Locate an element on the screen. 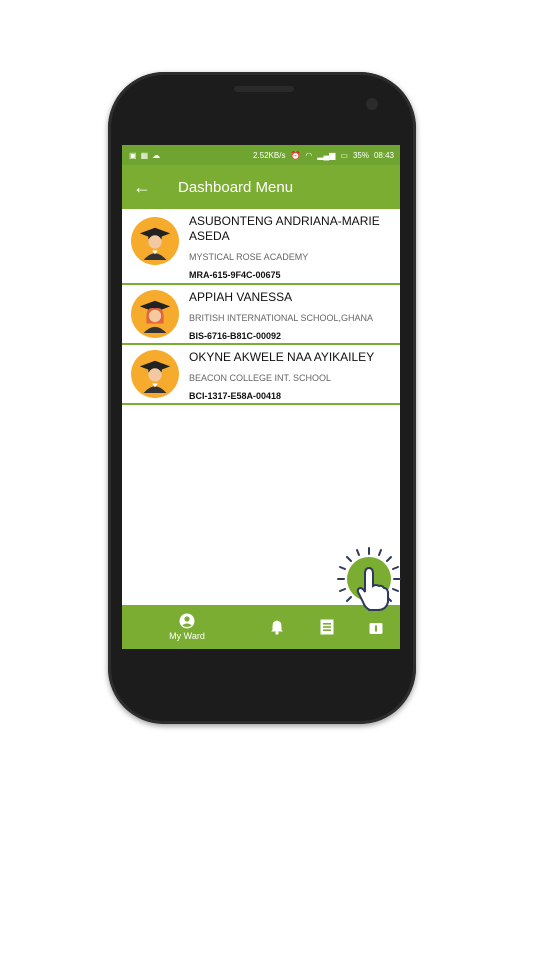 This screenshot has height=960, width=540. student-name: OKYNE AKWELE NAA AYIKAILEY is located at coordinates (282, 357).